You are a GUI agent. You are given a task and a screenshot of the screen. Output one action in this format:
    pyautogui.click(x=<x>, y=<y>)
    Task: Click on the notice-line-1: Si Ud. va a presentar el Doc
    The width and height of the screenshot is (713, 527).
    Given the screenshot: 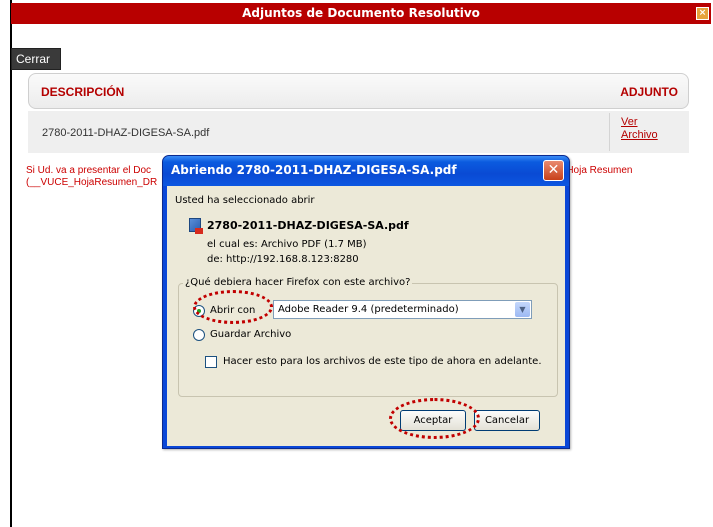 What is the action you would take?
    pyautogui.click(x=89, y=170)
    